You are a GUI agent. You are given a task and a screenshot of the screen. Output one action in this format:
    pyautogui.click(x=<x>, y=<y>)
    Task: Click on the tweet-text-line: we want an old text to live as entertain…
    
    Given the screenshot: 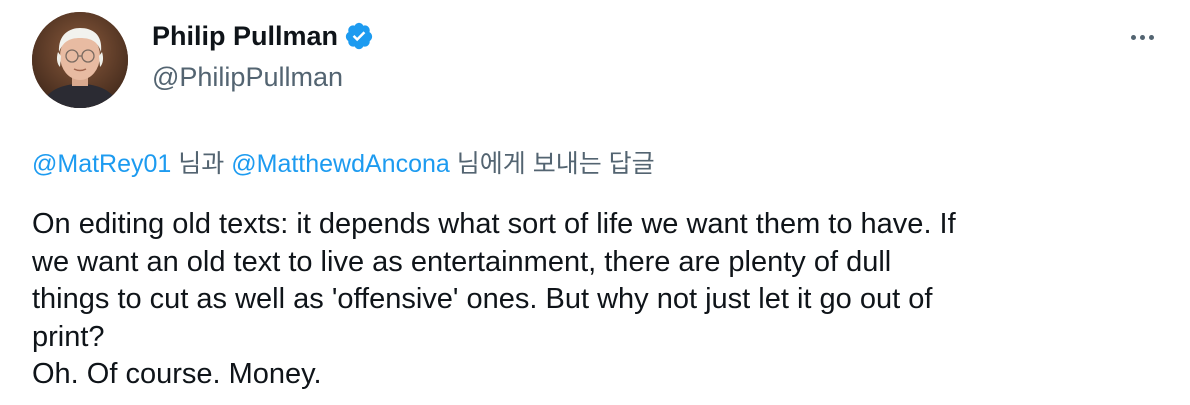 What is the action you would take?
    pyautogui.click(x=462, y=261)
    